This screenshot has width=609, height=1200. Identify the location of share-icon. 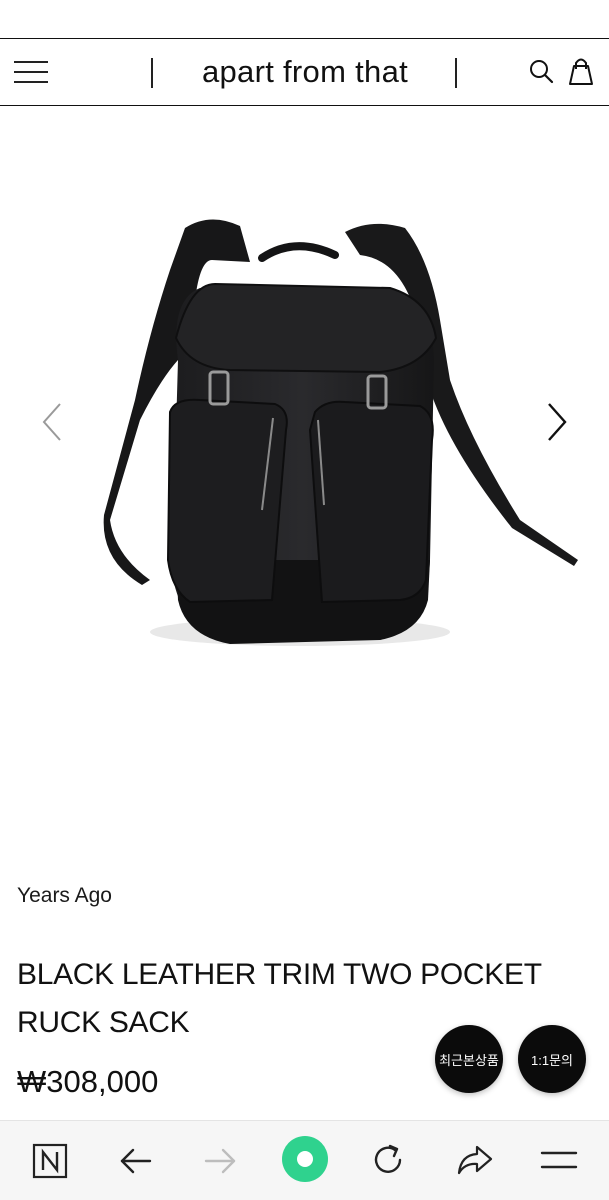
(475, 1160).